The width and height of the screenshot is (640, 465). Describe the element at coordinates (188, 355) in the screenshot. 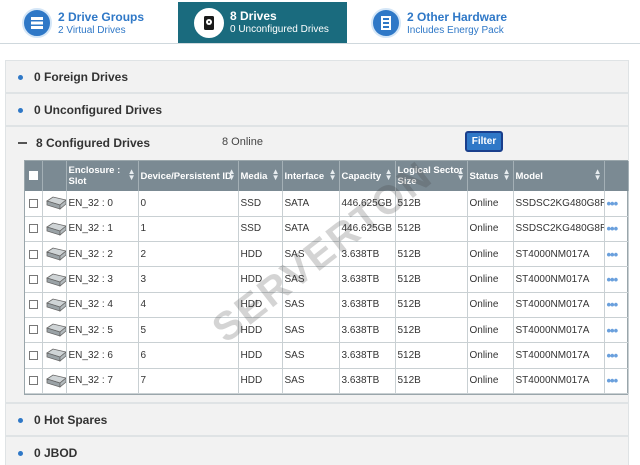

I see `cell-id: 6` at that location.